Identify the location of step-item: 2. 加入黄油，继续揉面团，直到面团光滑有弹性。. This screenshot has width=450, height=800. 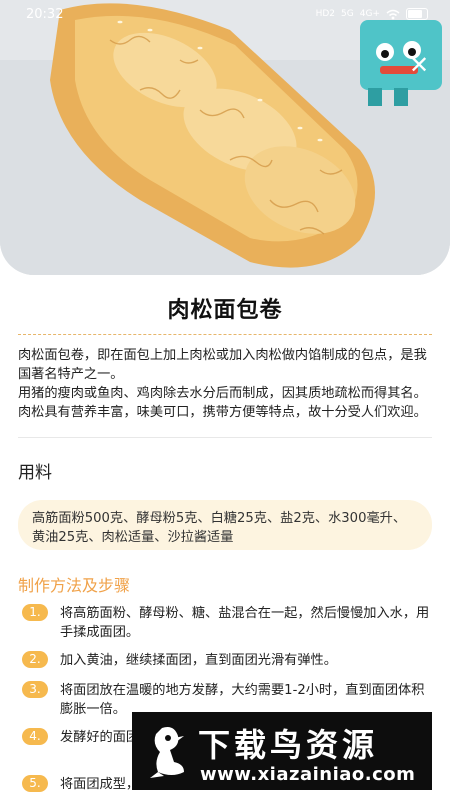
(225, 660).